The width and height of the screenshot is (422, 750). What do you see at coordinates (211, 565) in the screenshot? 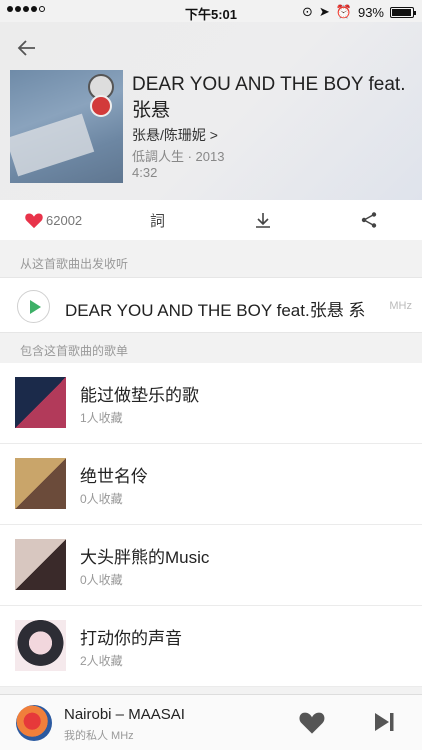
I see `list-item: 大头胖熊的Music 0人收藏` at bounding box center [211, 565].